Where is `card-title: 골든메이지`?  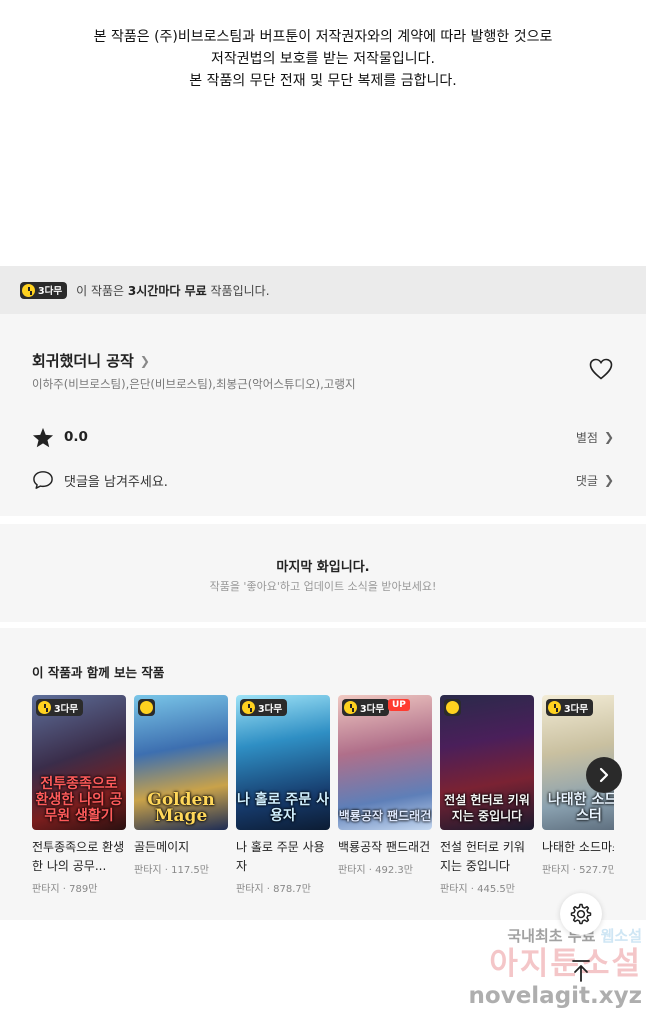
card-title: 골든메이지 is located at coordinates (162, 847).